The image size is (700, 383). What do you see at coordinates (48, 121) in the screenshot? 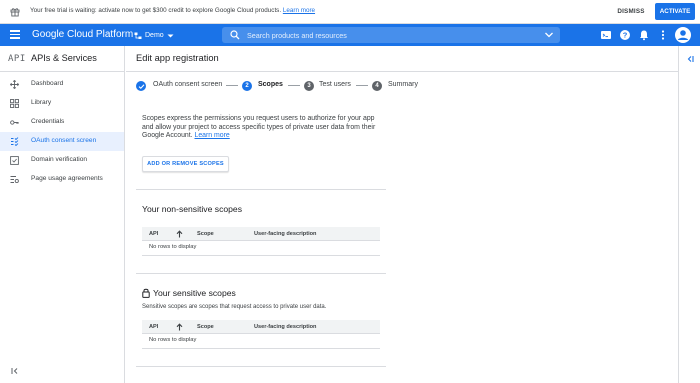
I see `sidebar-item-label: Credentials` at bounding box center [48, 121].